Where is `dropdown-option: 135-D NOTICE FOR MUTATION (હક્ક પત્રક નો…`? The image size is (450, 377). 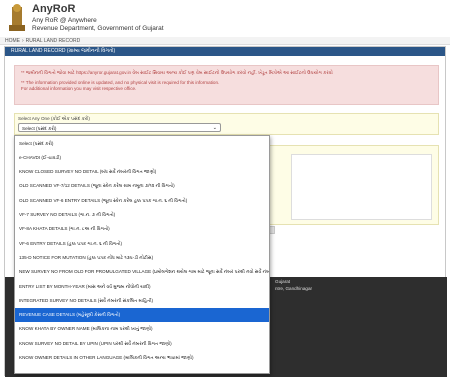
dropdown-option: 135-D NOTICE FOR MUTATION (હક્ક પત્રક નો… is located at coordinates (142, 258).